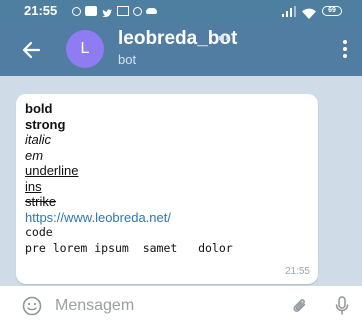 Image resolution: width=362 pixels, height=326 pixels. What do you see at coordinates (123, 11) in the screenshot?
I see `mail-icon` at bounding box center [123, 11].